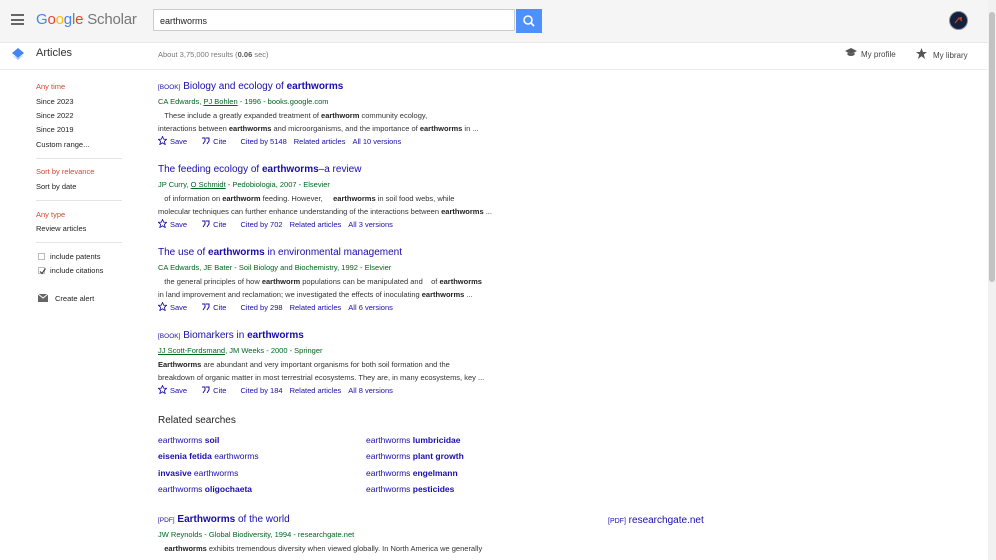  I want to click on scrollbar-thumb, so click(992, 147).